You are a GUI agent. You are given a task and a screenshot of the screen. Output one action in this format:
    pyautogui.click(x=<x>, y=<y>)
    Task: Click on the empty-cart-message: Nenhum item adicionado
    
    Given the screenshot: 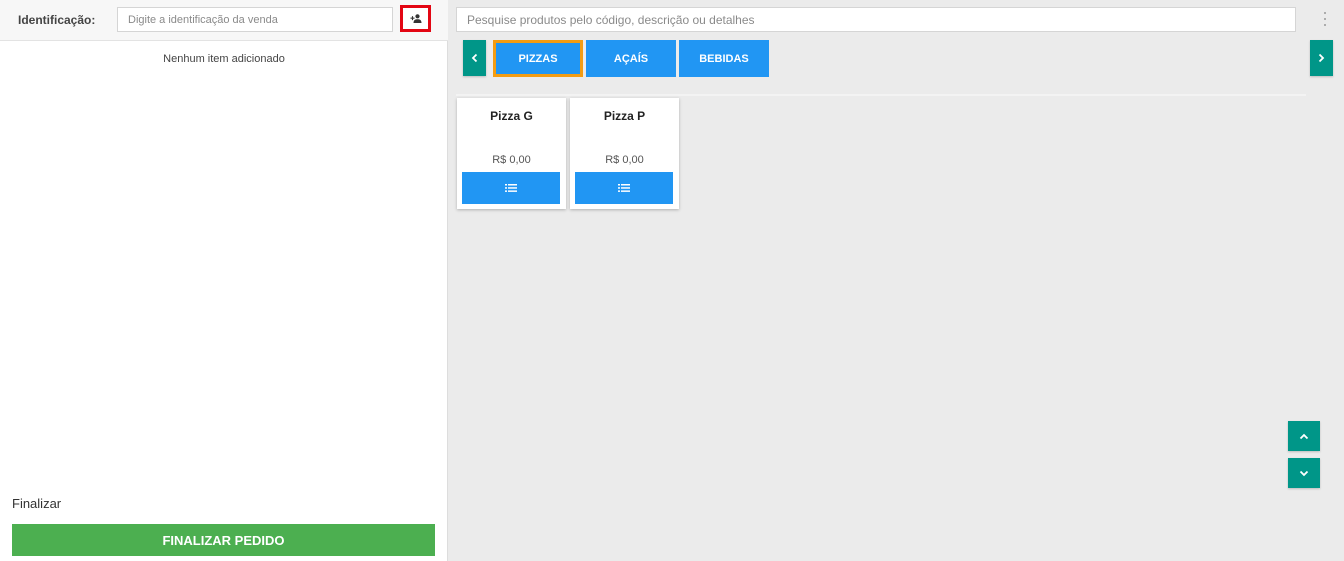 What is the action you would take?
    pyautogui.click(x=224, y=59)
    